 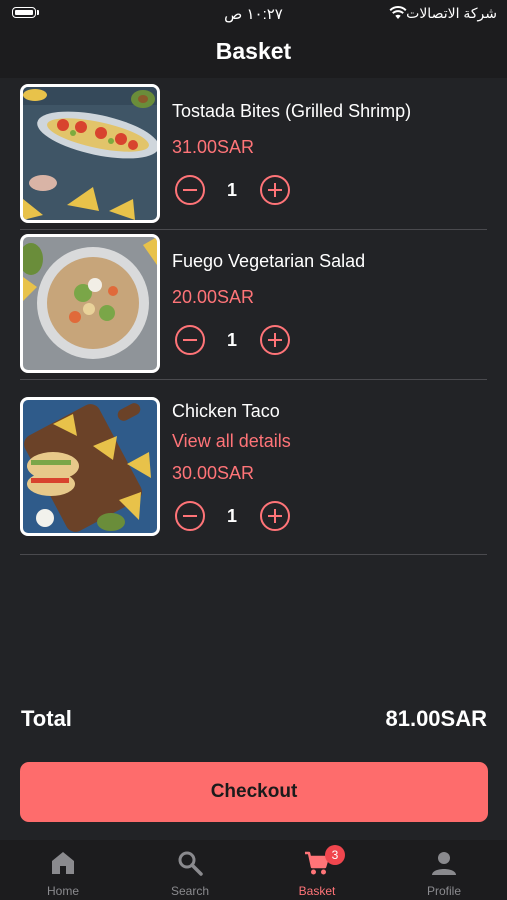 What do you see at coordinates (213, 473) in the screenshot?
I see `item-price: 30.00SAR` at bounding box center [213, 473].